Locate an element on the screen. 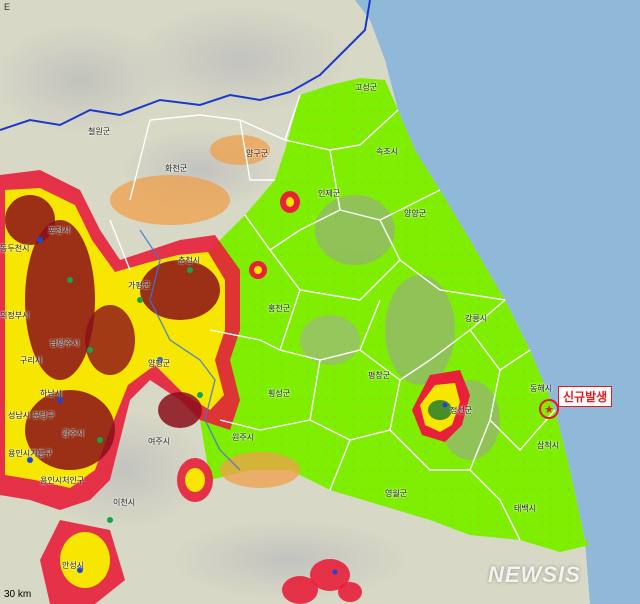 The width and height of the screenshot is (640, 604). label-yeongwol: 영월군 is located at coordinates (396, 493).